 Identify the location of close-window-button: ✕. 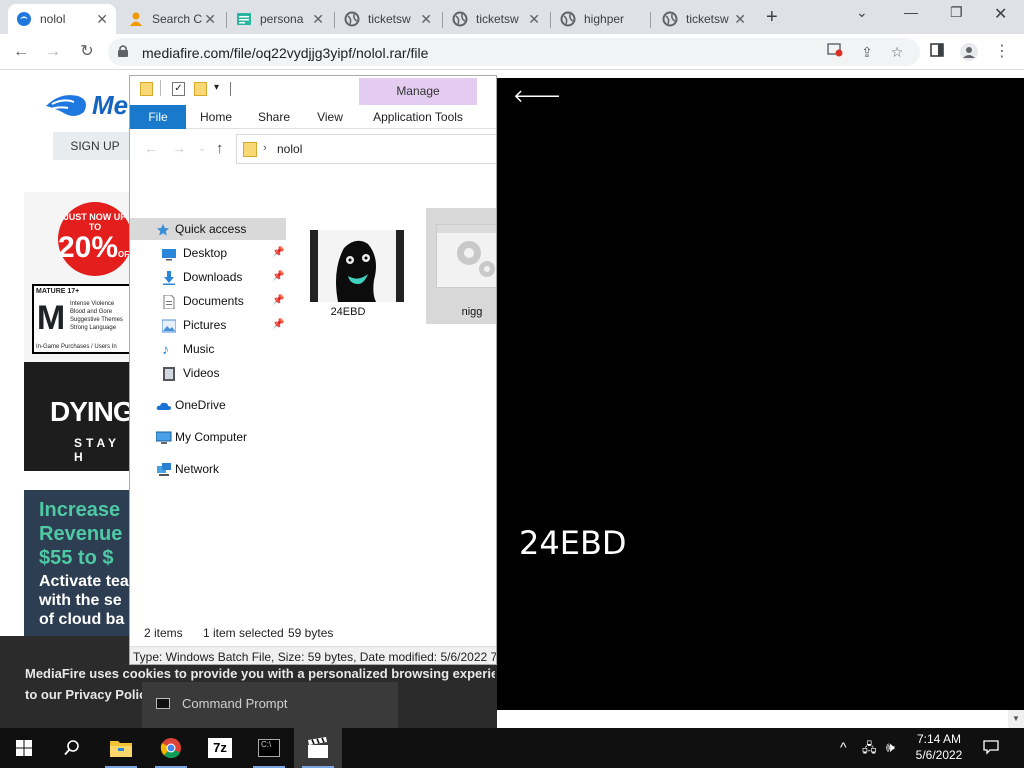
(1000, 14).